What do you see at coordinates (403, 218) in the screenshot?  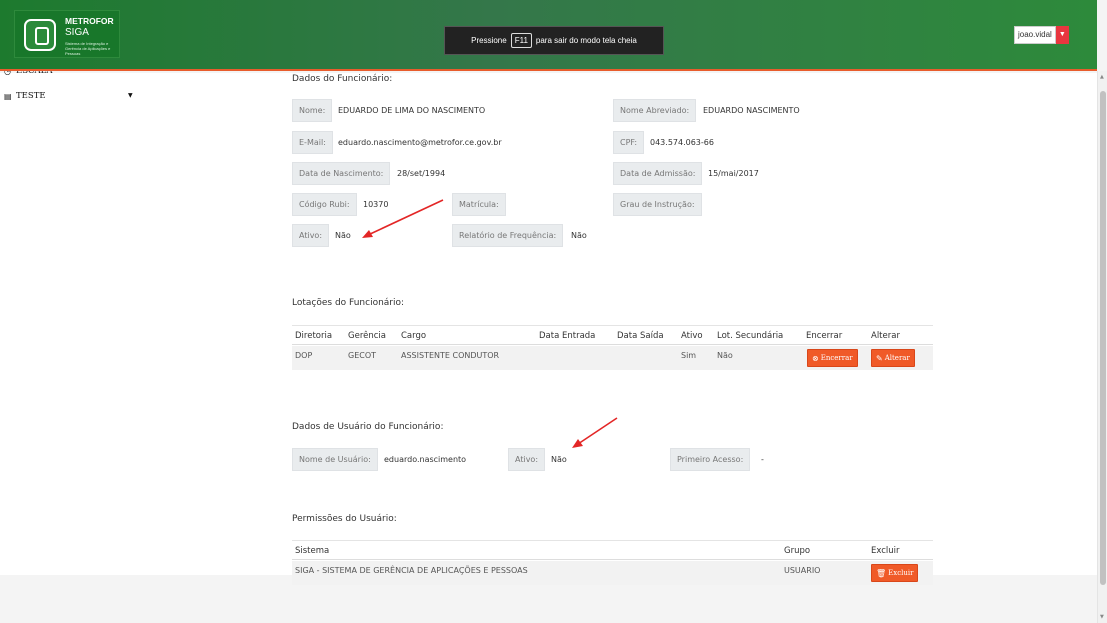 I see `annotation-arrow-ativo` at bounding box center [403, 218].